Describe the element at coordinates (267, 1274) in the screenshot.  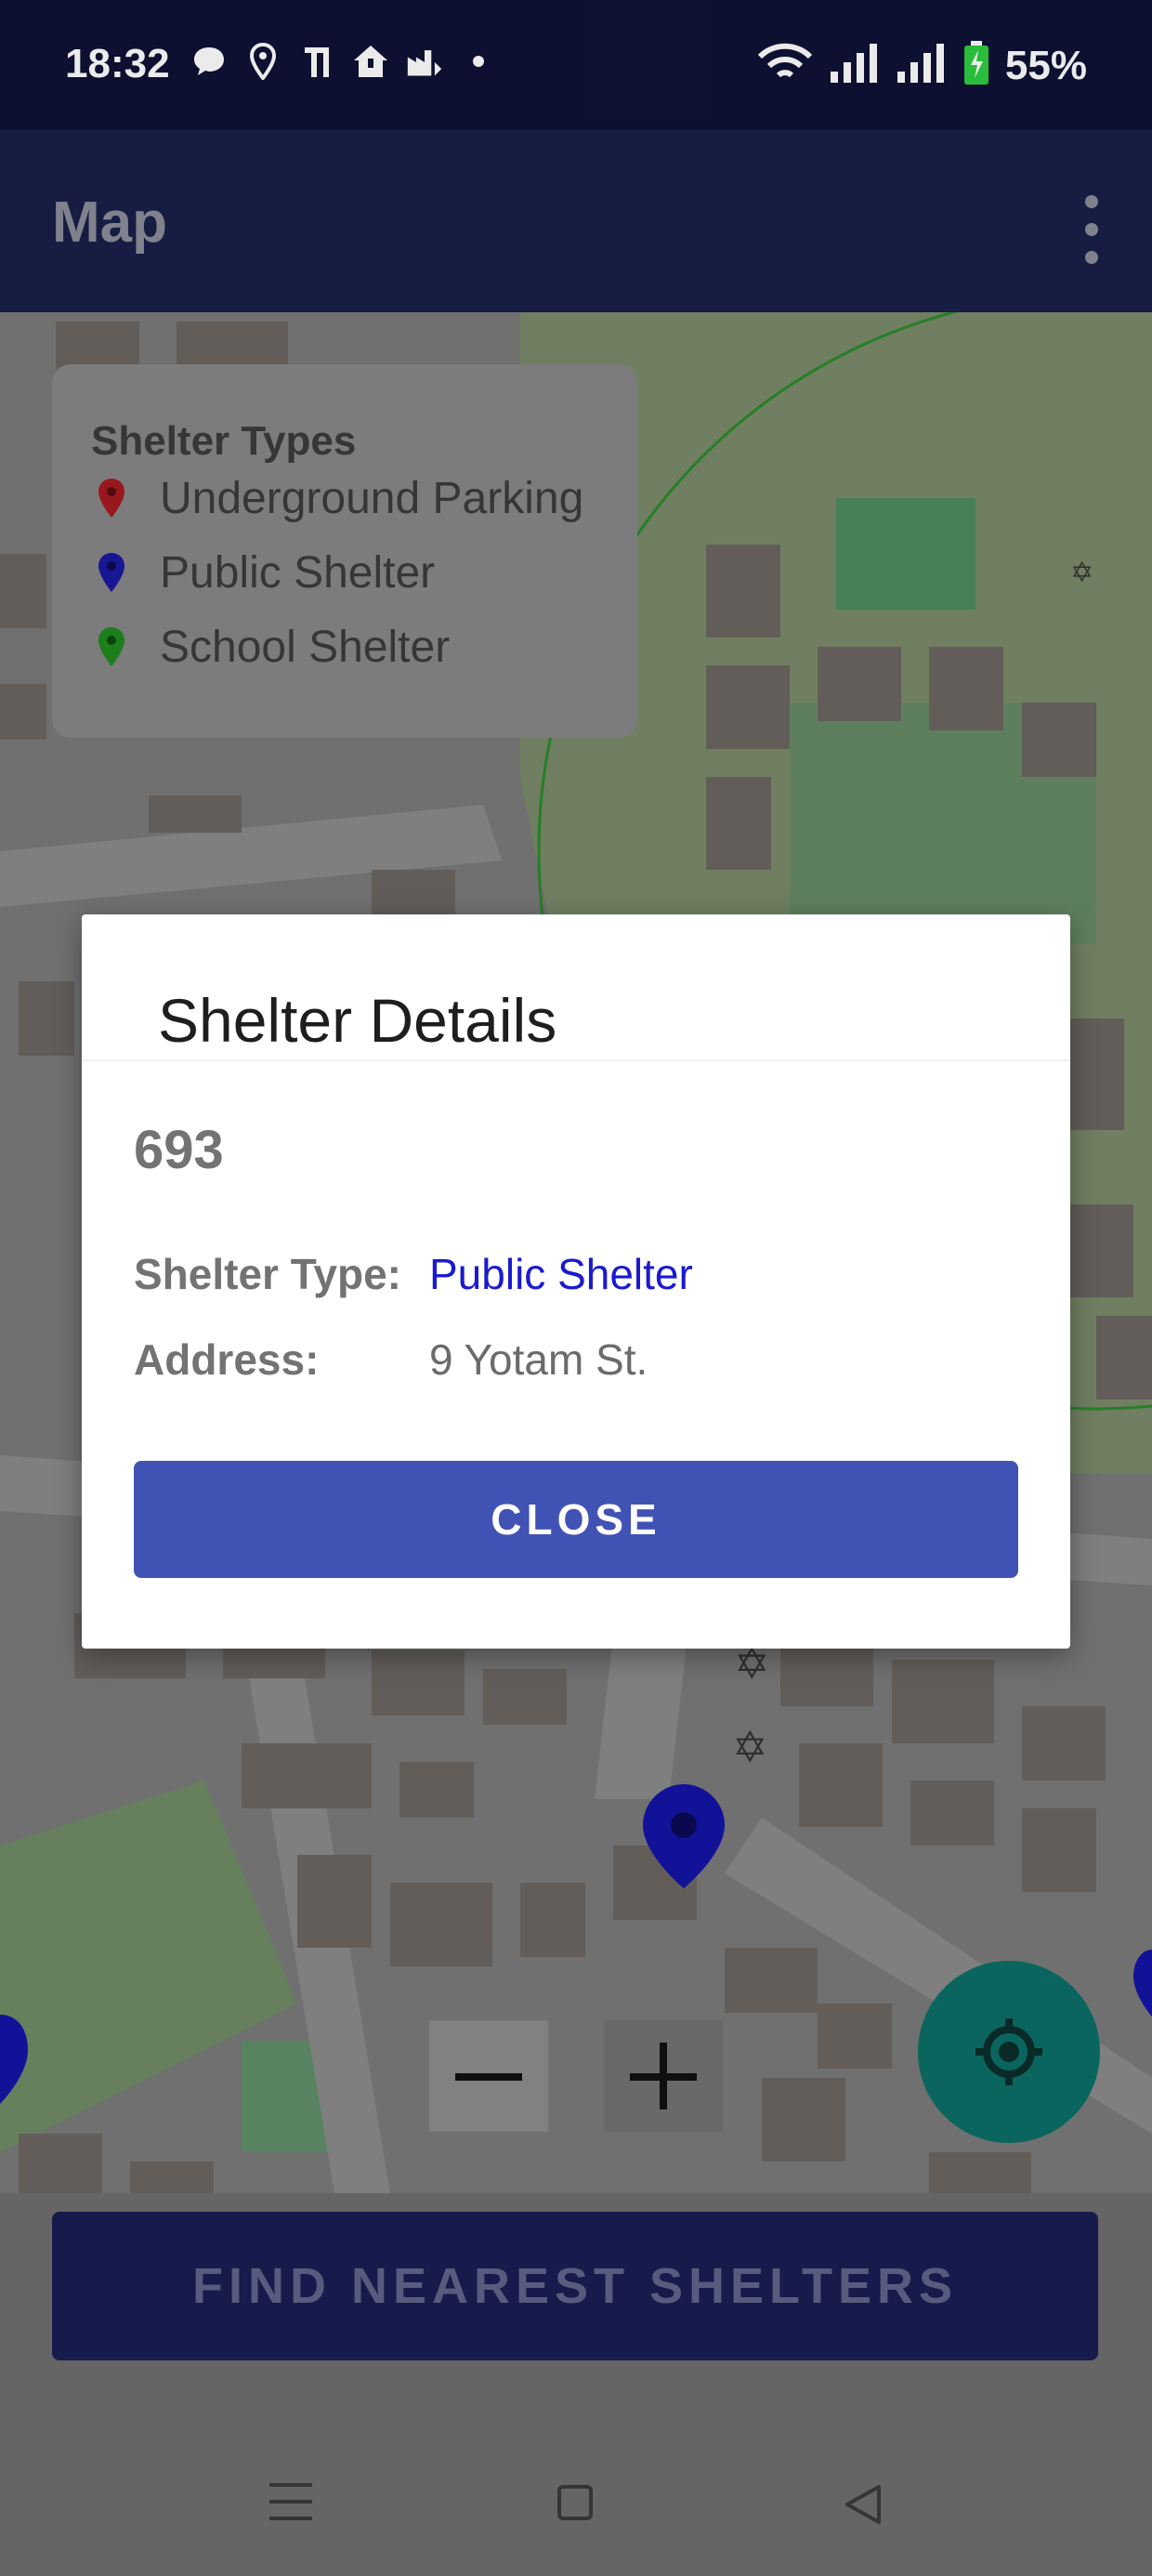
I see `shelter-type-label: Shelter Type:` at that location.